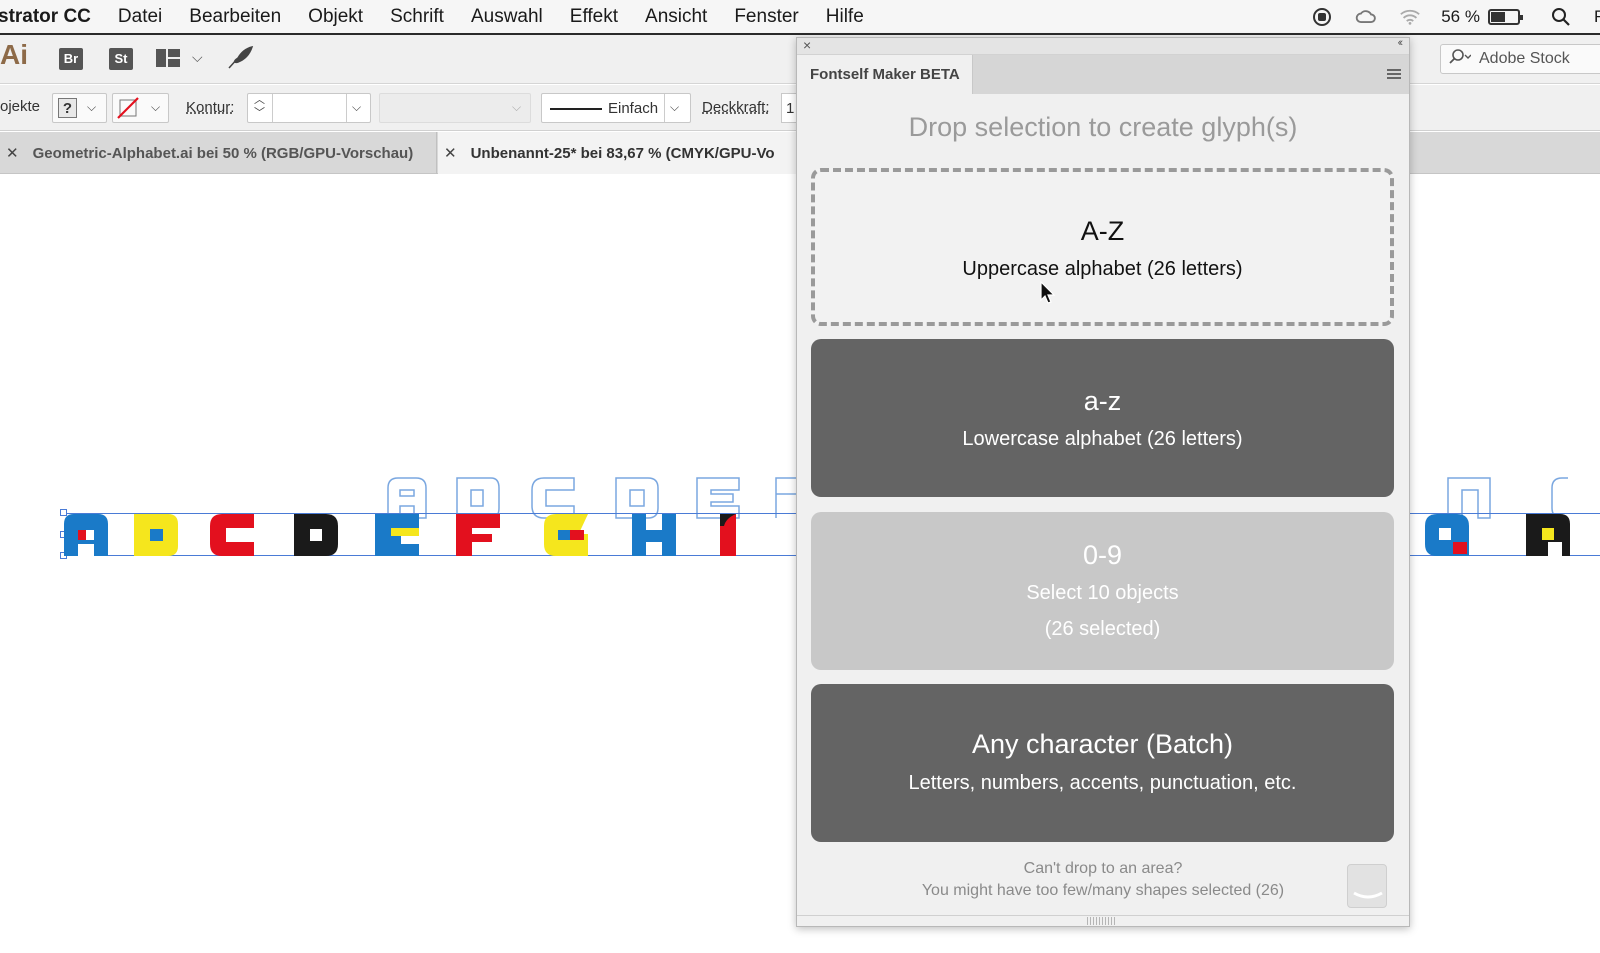  Describe the element at coordinates (885, 74) in the screenshot. I see `tab-fontself-maker: Fontself Maker BETA` at that location.